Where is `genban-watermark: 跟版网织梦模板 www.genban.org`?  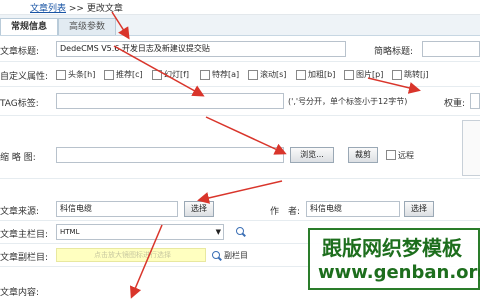 genban-watermark: 跟版网织梦模板 www.genban.org is located at coordinates (394, 259).